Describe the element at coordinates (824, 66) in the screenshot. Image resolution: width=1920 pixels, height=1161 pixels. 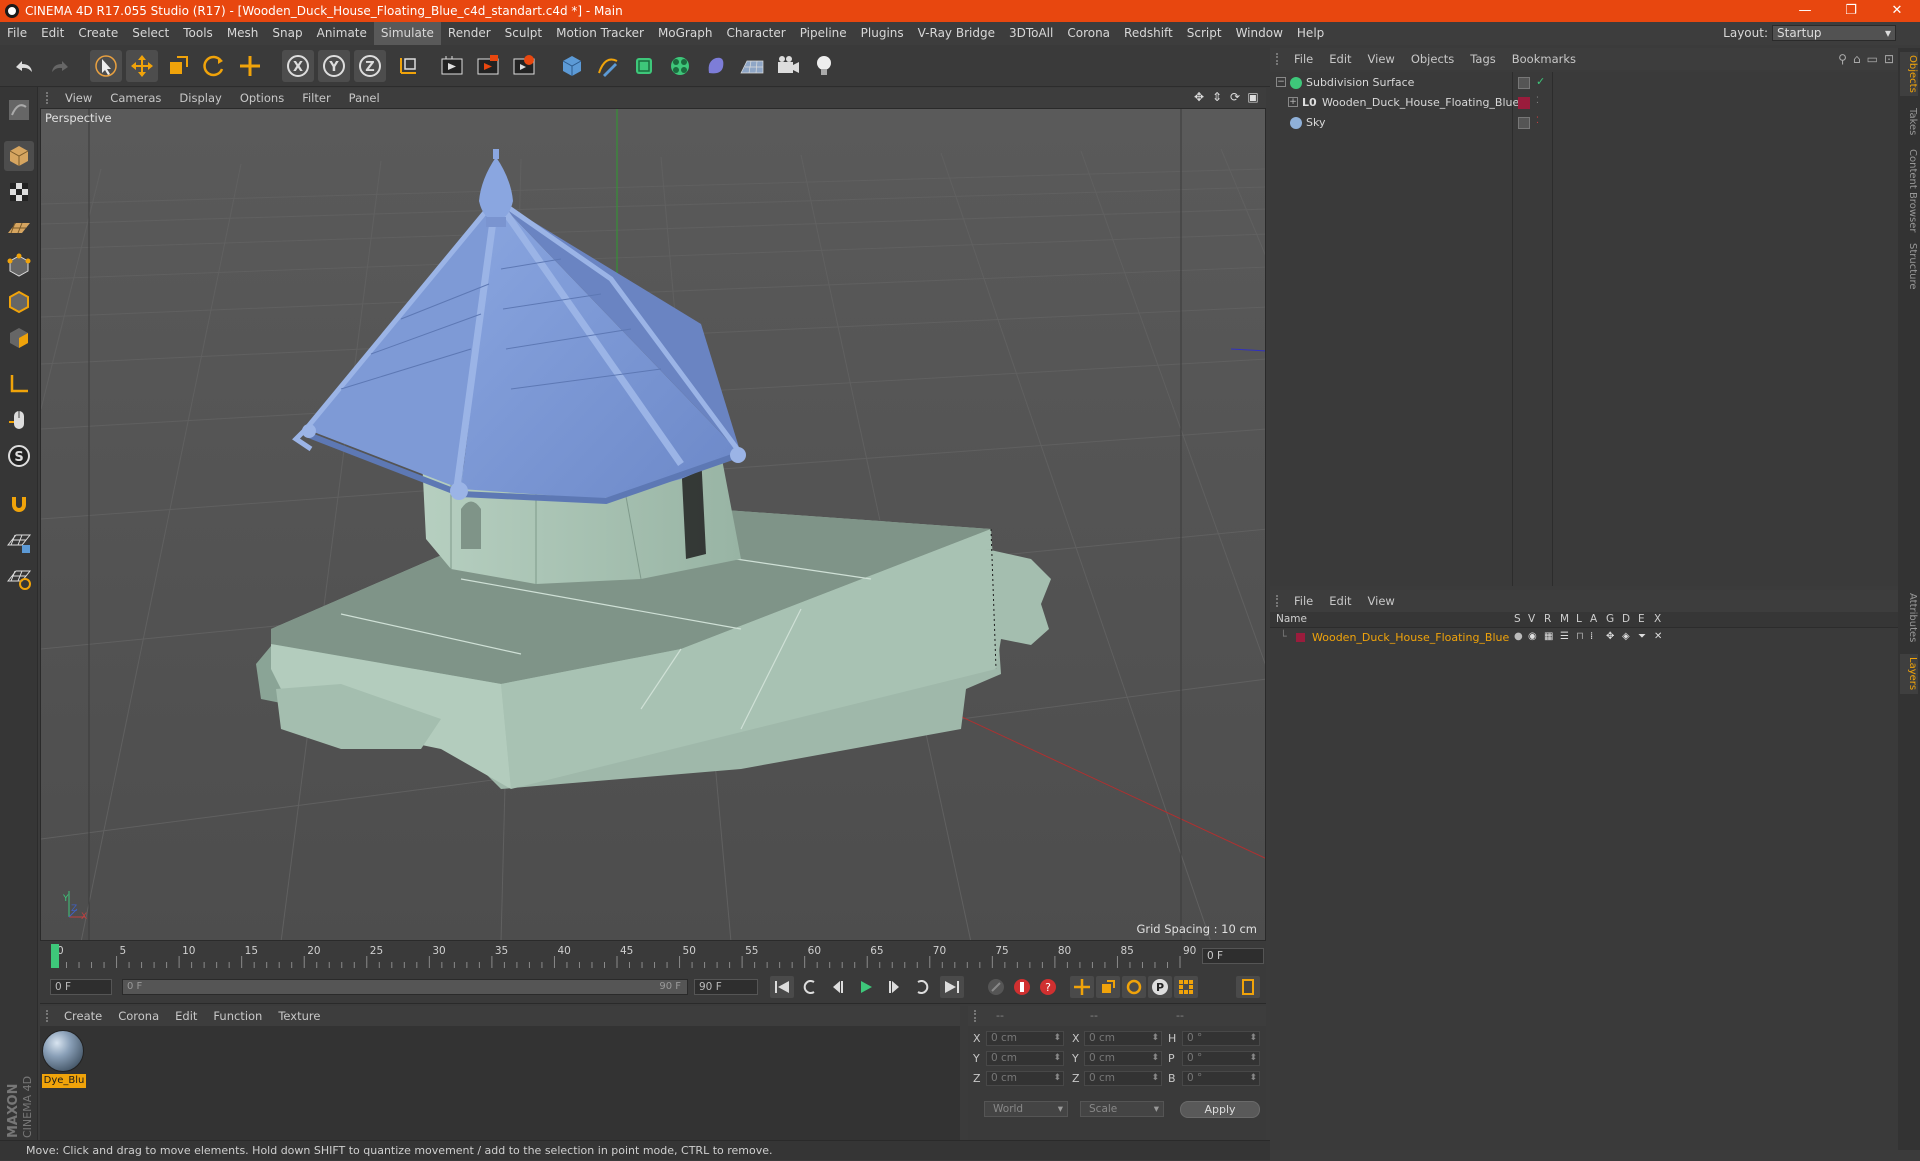
I see `light-icon` at that location.